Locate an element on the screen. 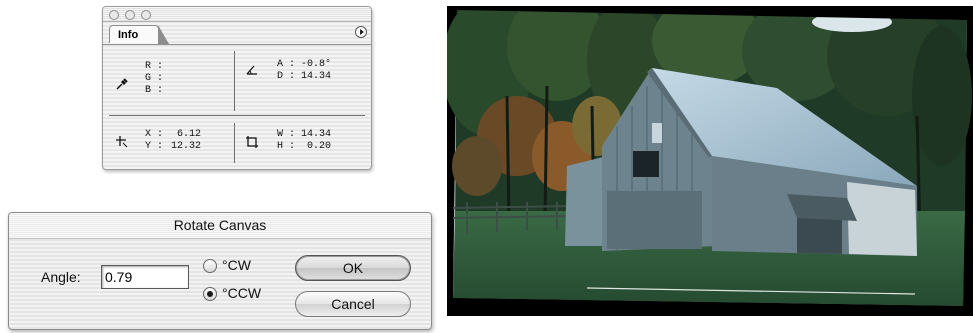 This screenshot has height=333, width=973. ok-button: OK is located at coordinates (353, 268).